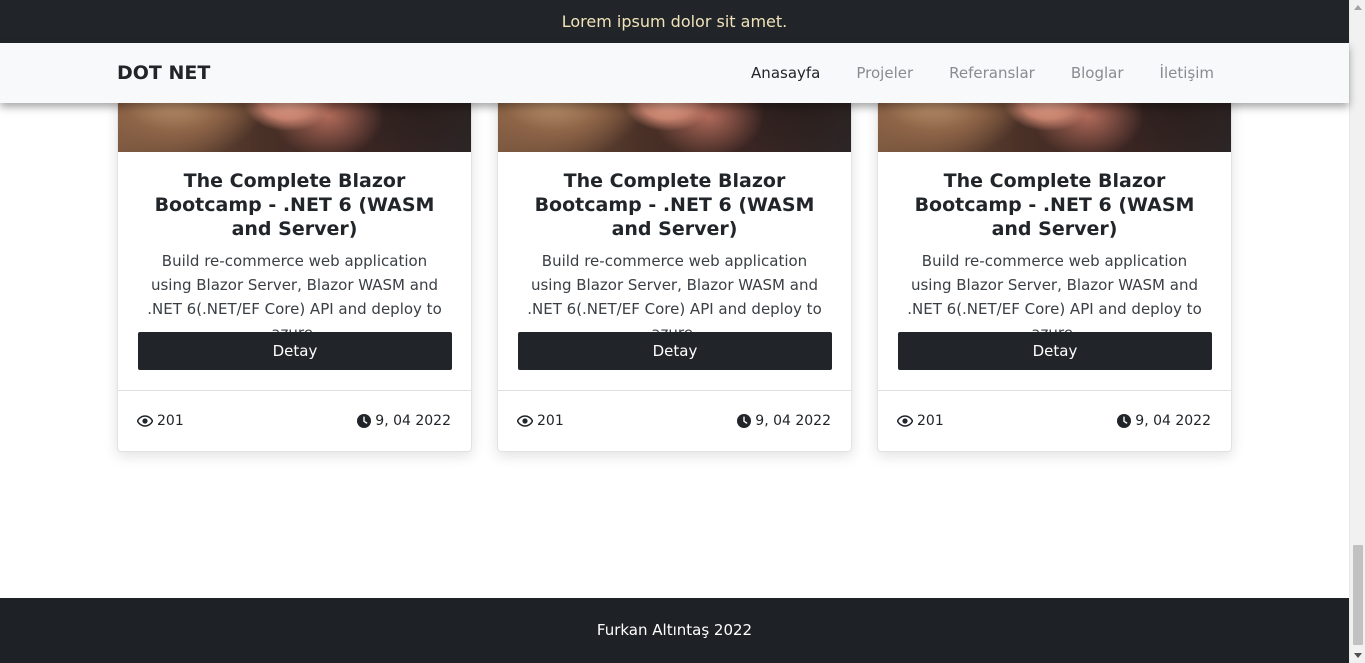 The width and height of the screenshot is (1365, 663). I want to click on footer-text: Furkan Altıntaş 2022, so click(674, 630).